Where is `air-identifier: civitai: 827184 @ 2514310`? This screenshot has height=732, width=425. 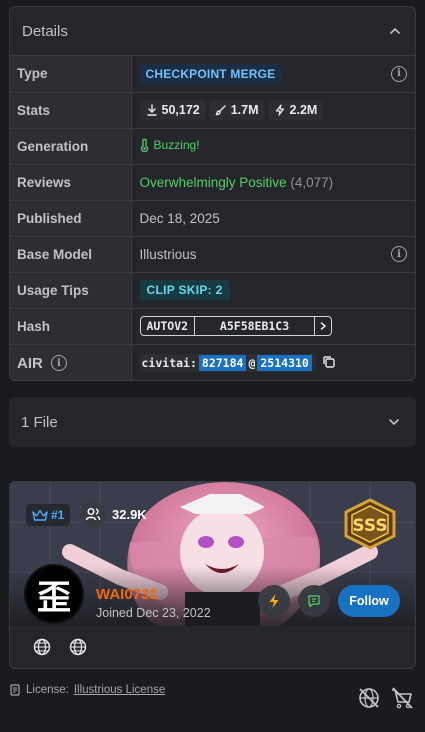 air-identifier: civitai: 827184 @ 2514310 is located at coordinates (227, 363).